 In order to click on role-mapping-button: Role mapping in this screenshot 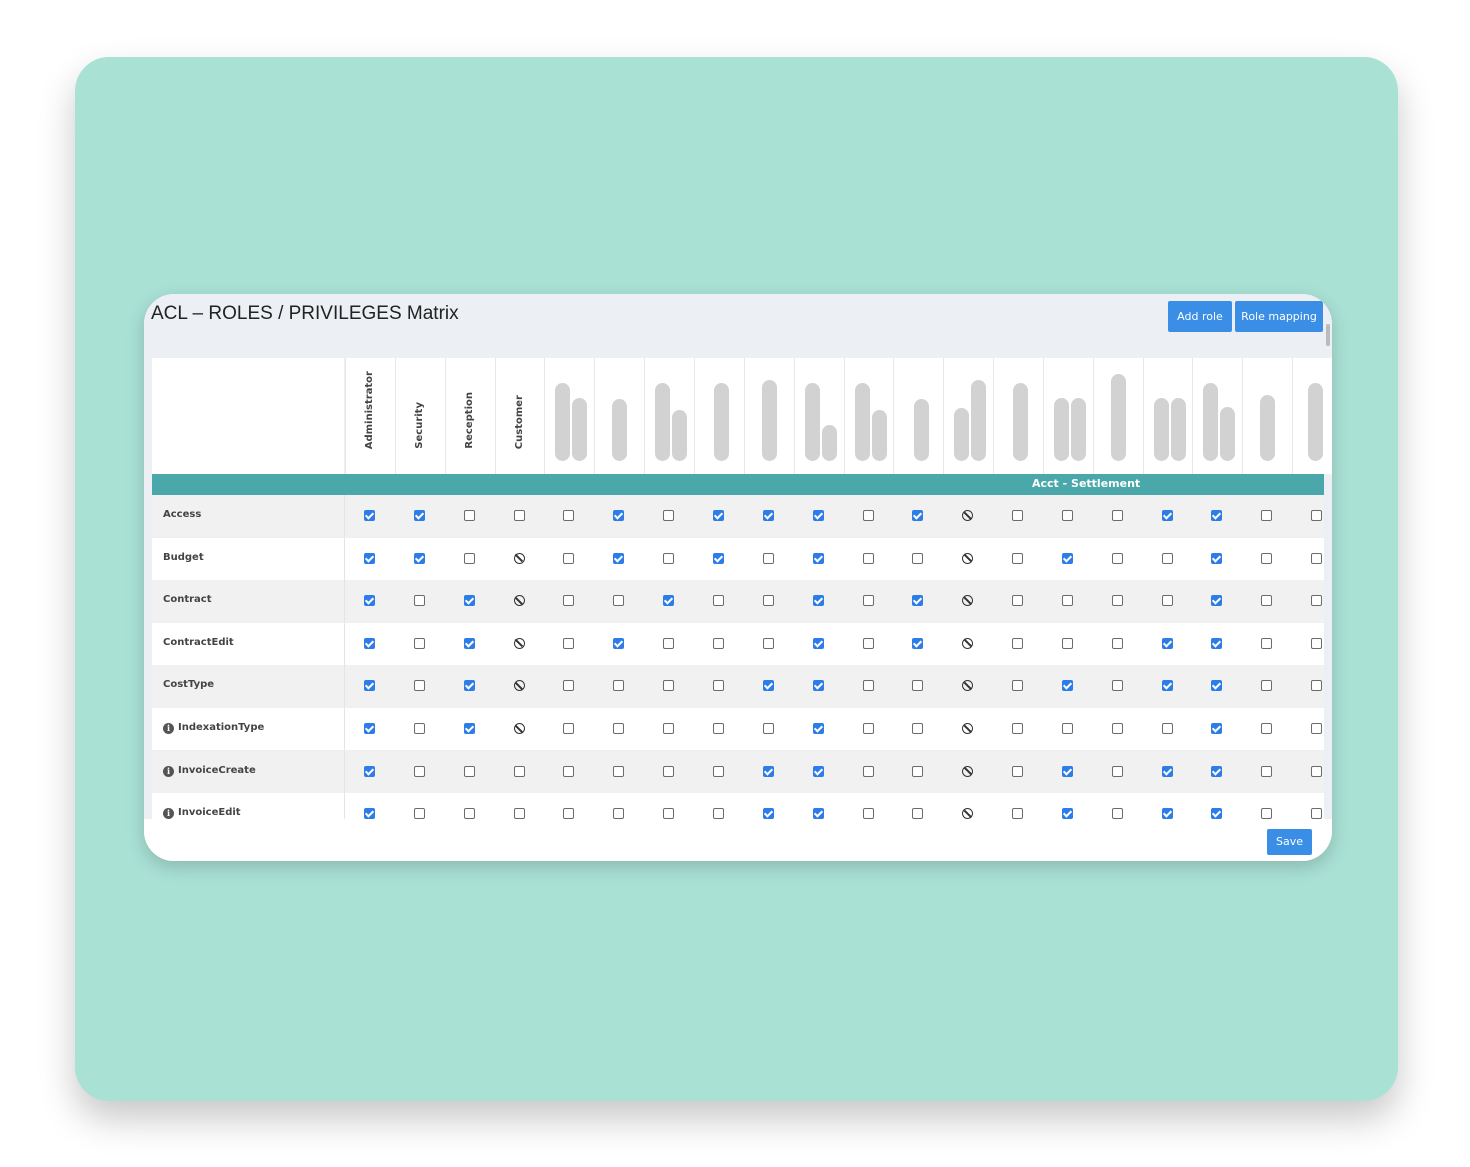, I will do `click(1279, 316)`.